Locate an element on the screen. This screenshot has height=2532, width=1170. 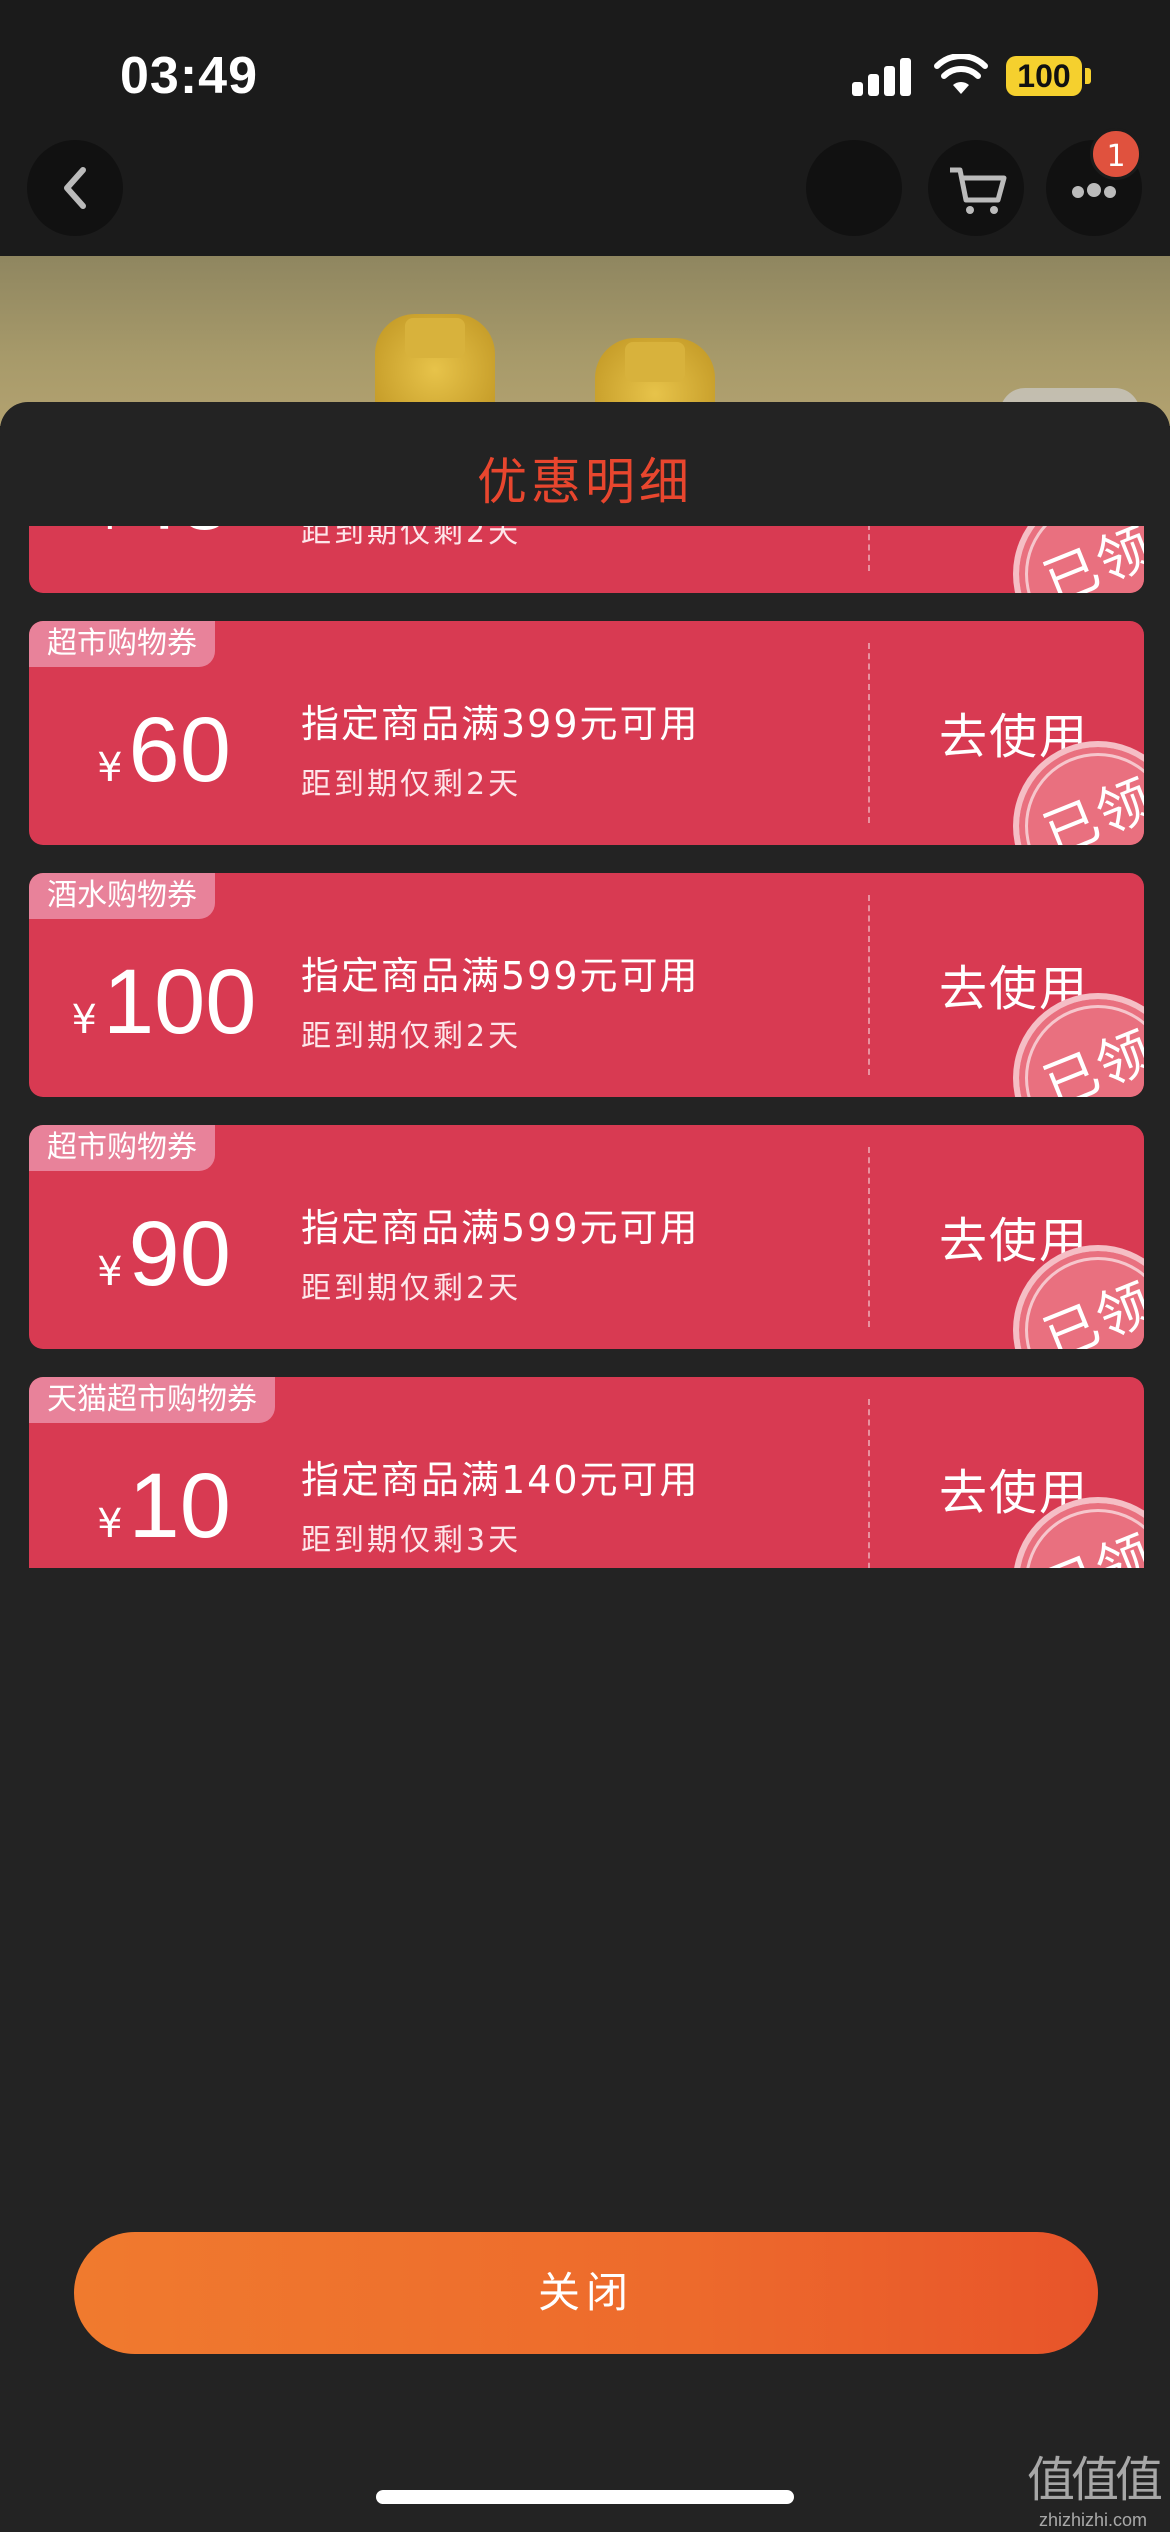
coupon-amount: ¥60 is located at coordinates (164, 750).